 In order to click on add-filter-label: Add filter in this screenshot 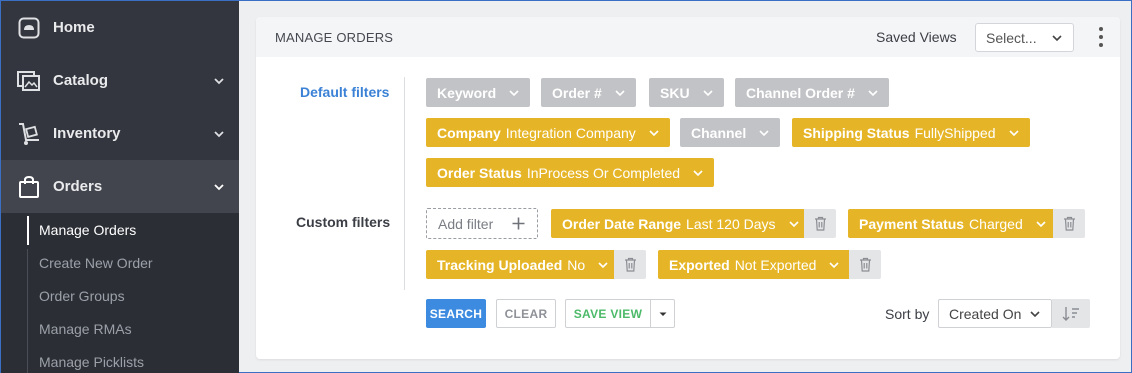, I will do `click(466, 223)`.